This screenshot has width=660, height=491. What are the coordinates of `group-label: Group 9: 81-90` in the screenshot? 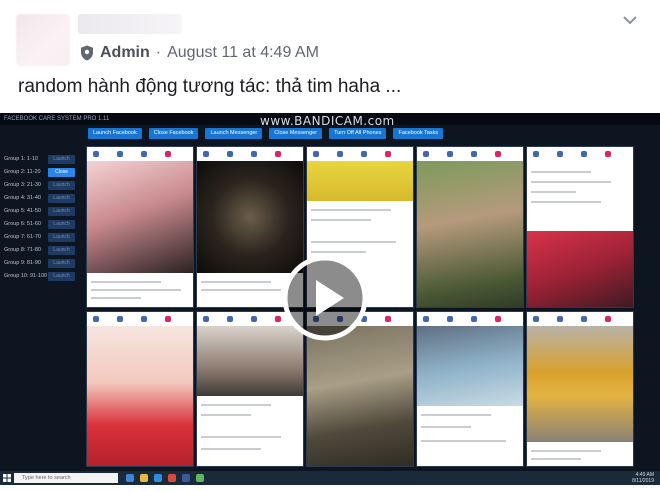 It's located at (22, 263).